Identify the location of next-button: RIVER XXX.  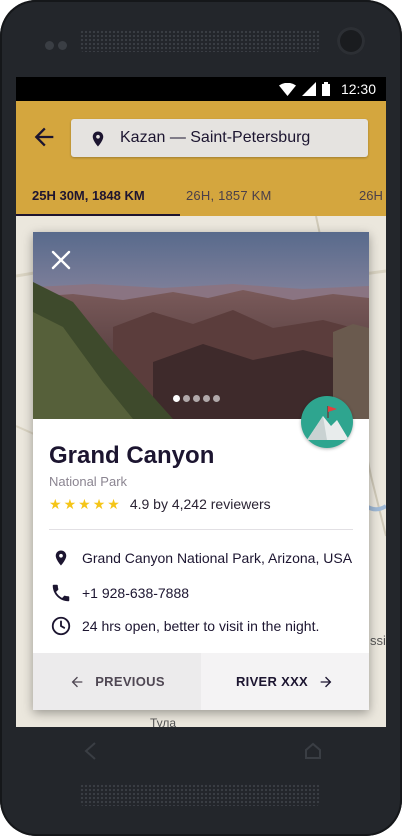
(285, 681).